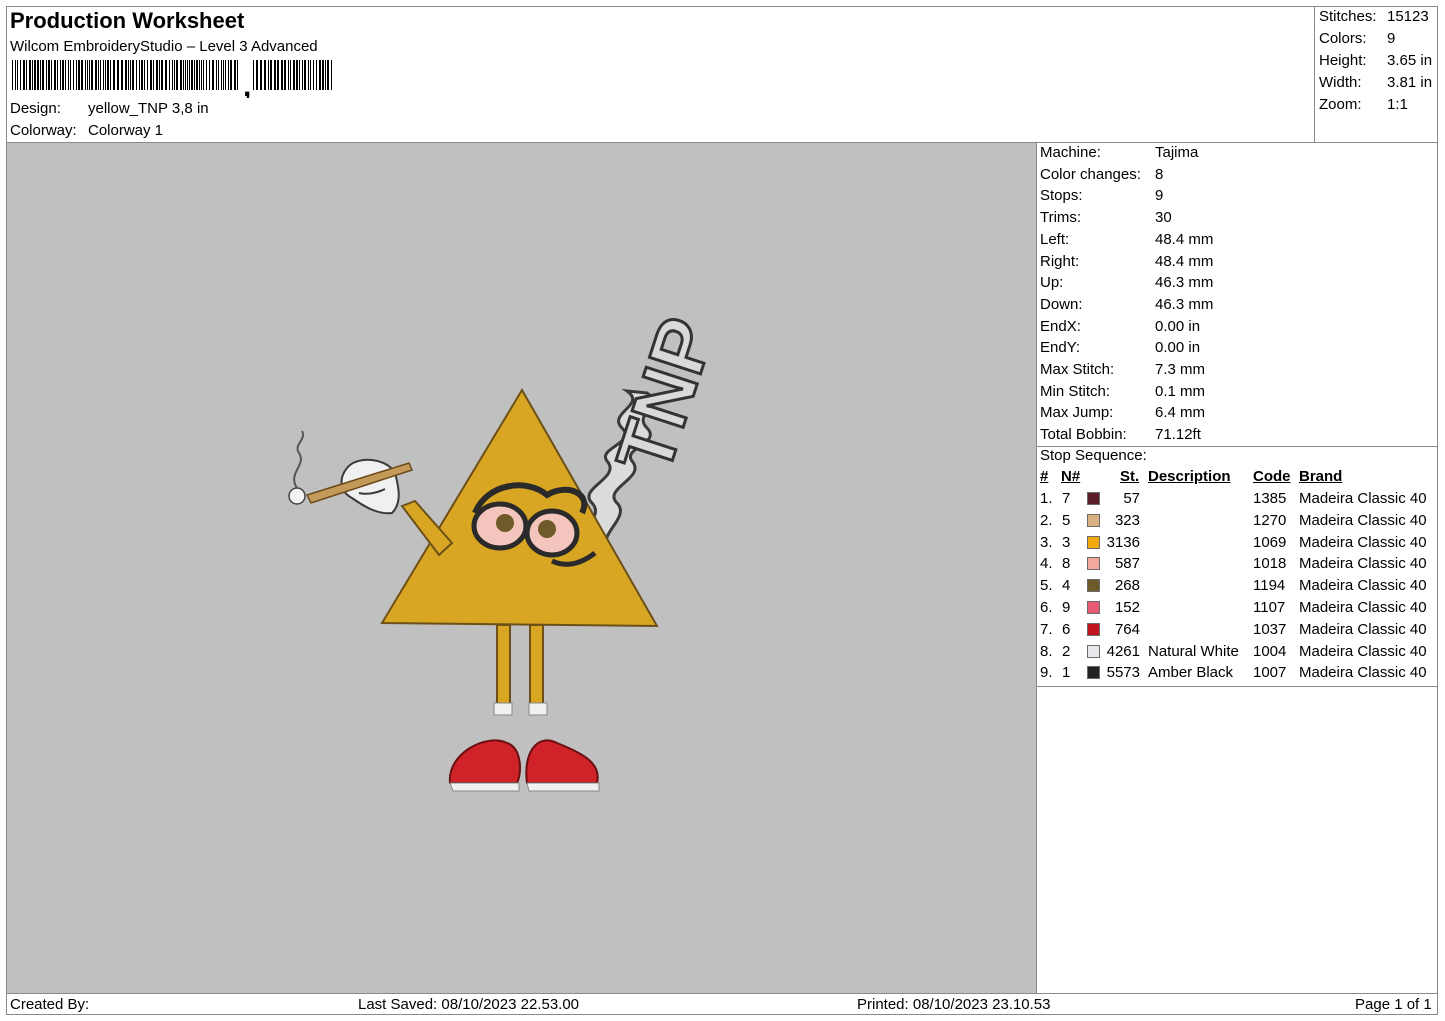 The width and height of the screenshot is (1445, 1021). What do you see at coordinates (1159, 196) in the screenshot?
I see `machine-info-value: 9` at bounding box center [1159, 196].